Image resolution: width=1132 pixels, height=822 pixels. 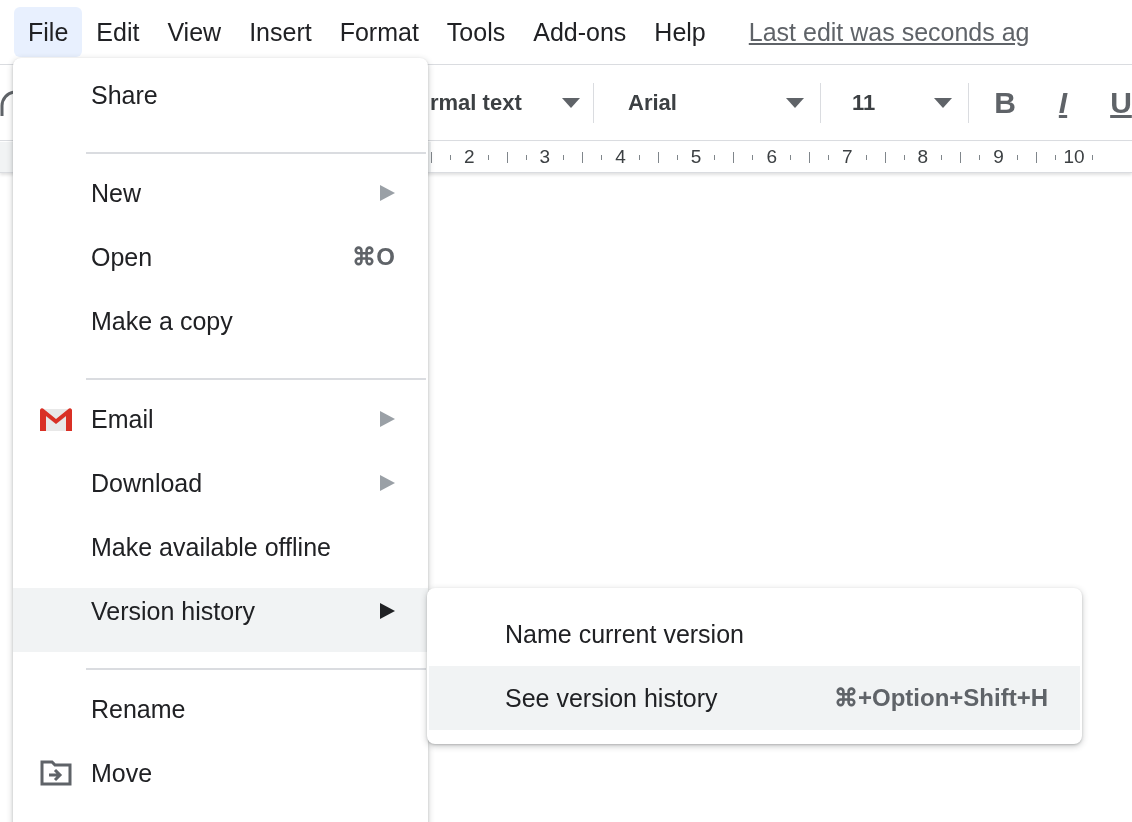 I want to click on menu-item: Rename, so click(x=220, y=718).